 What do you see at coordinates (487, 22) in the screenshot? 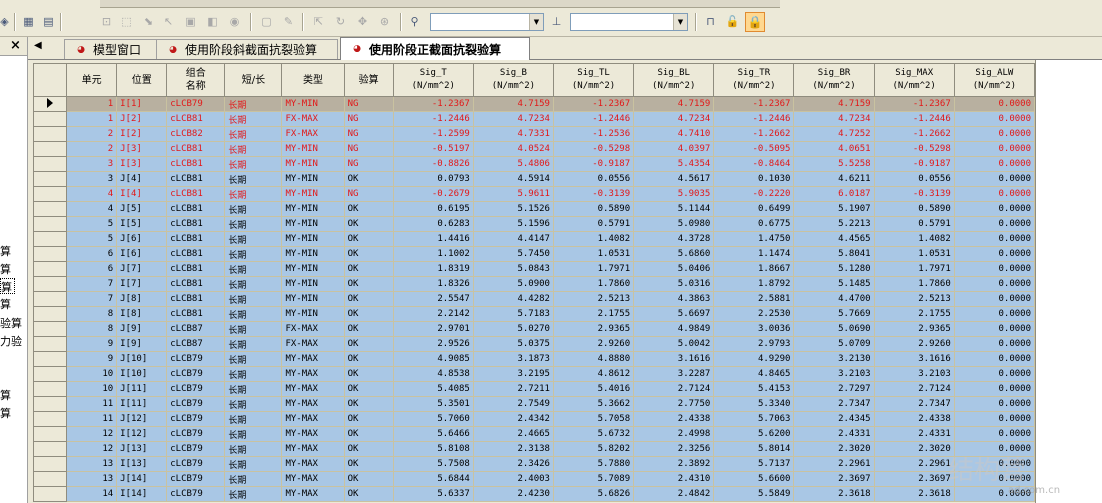
I see `combo-box-a: ▼` at bounding box center [487, 22].